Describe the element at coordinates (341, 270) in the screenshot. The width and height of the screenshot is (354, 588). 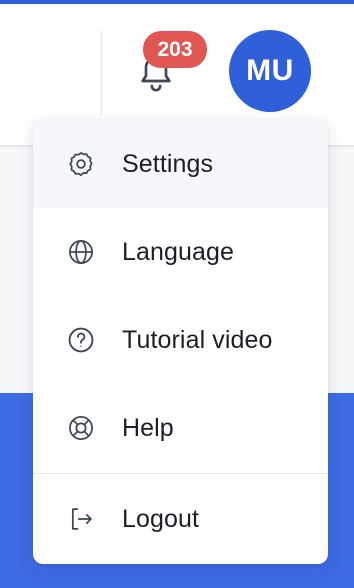
I see `page-background-right` at that location.